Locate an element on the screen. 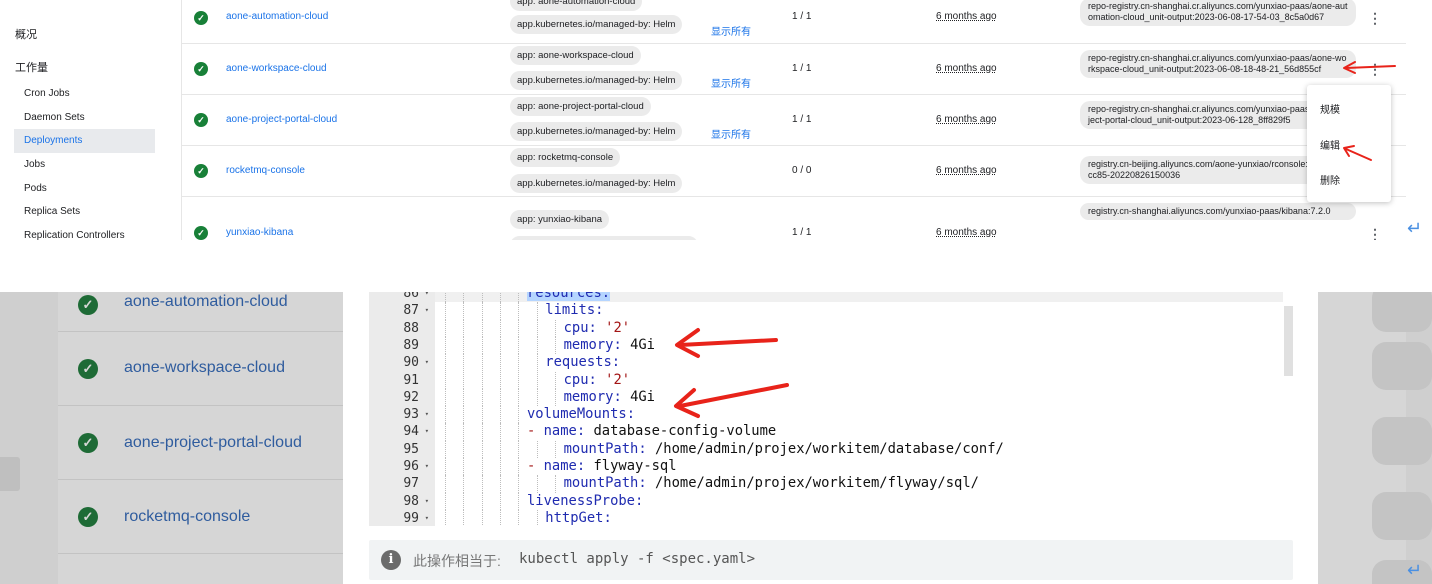 This screenshot has height=584, width=1432. sidebar-item-jobs: Jobs is located at coordinates (84, 165).